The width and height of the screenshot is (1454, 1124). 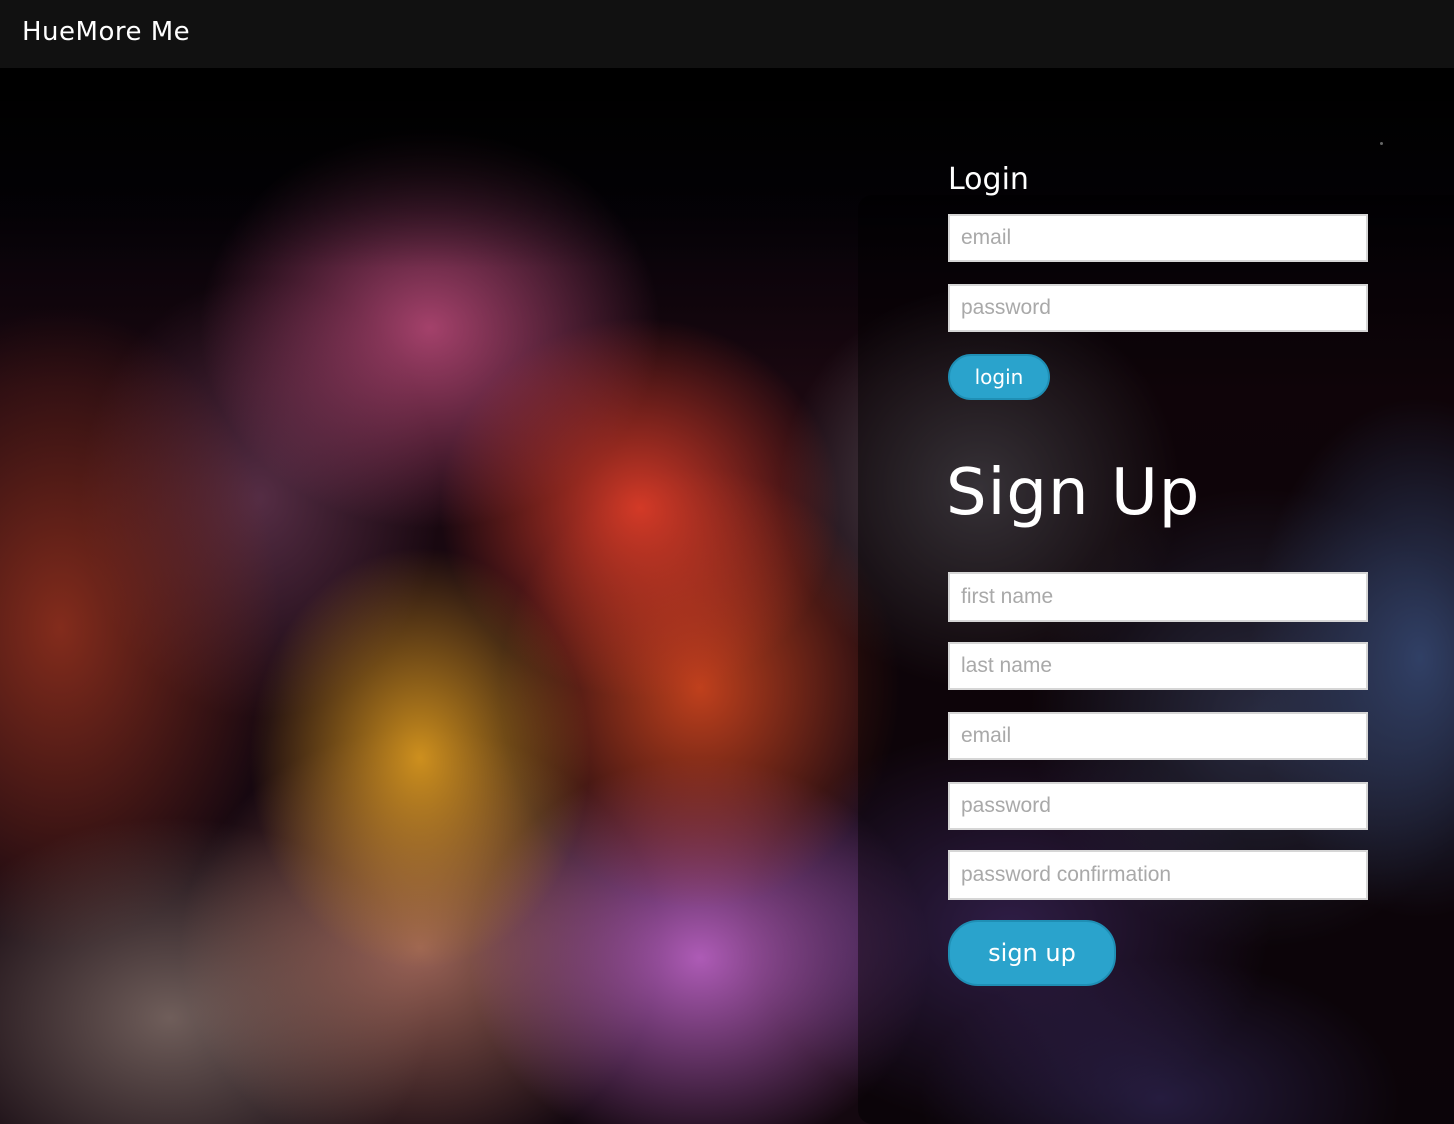 What do you see at coordinates (1158, 736) in the screenshot?
I see `signup-email-input` at bounding box center [1158, 736].